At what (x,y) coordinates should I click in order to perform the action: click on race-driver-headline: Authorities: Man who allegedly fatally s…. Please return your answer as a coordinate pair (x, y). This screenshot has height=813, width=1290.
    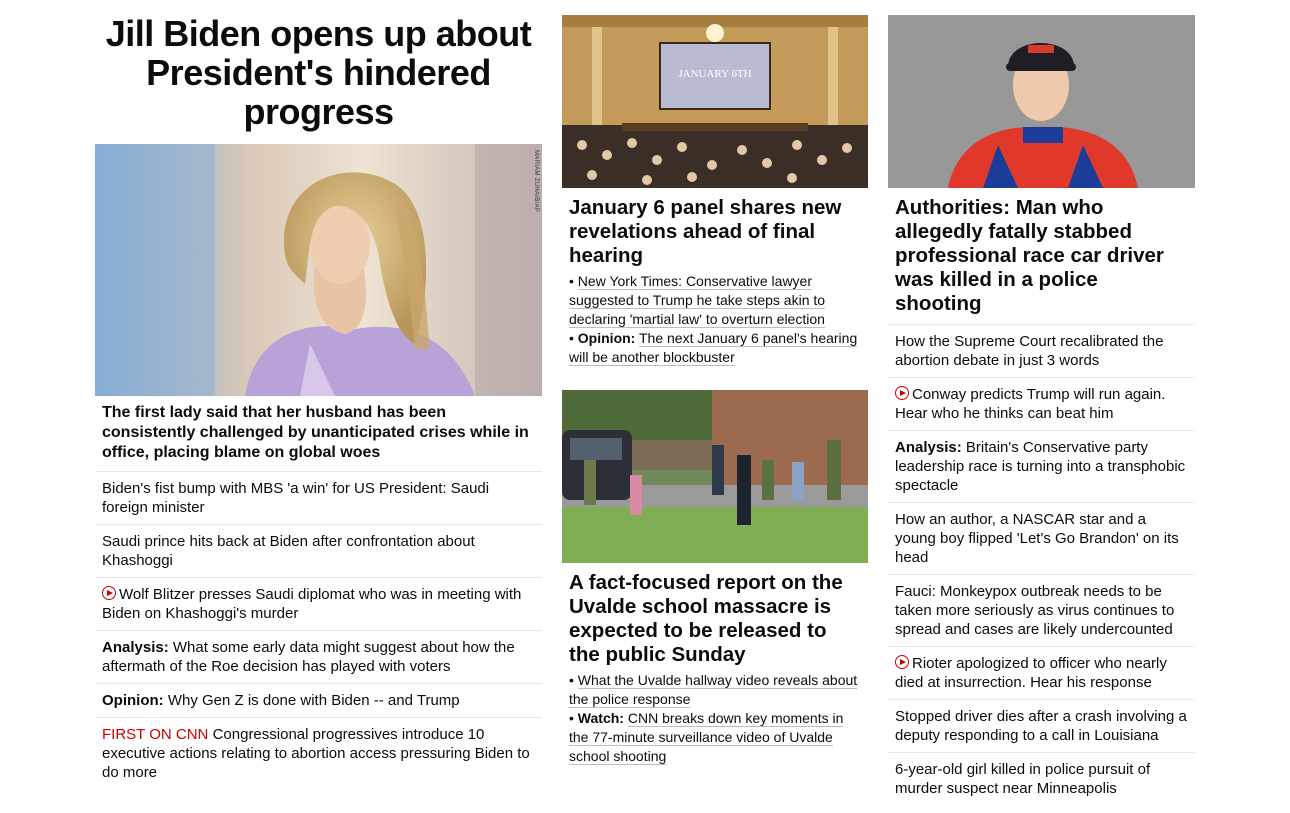
    Looking at the image, I should click on (1041, 256).